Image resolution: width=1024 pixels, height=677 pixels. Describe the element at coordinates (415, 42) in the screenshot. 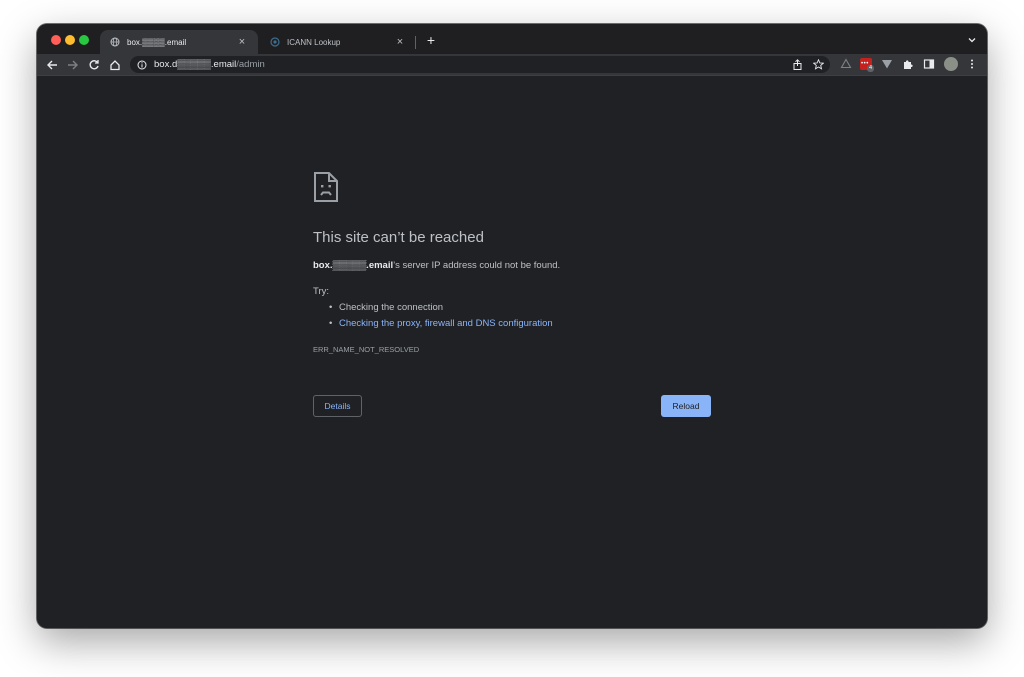

I see `tab-separator` at that location.